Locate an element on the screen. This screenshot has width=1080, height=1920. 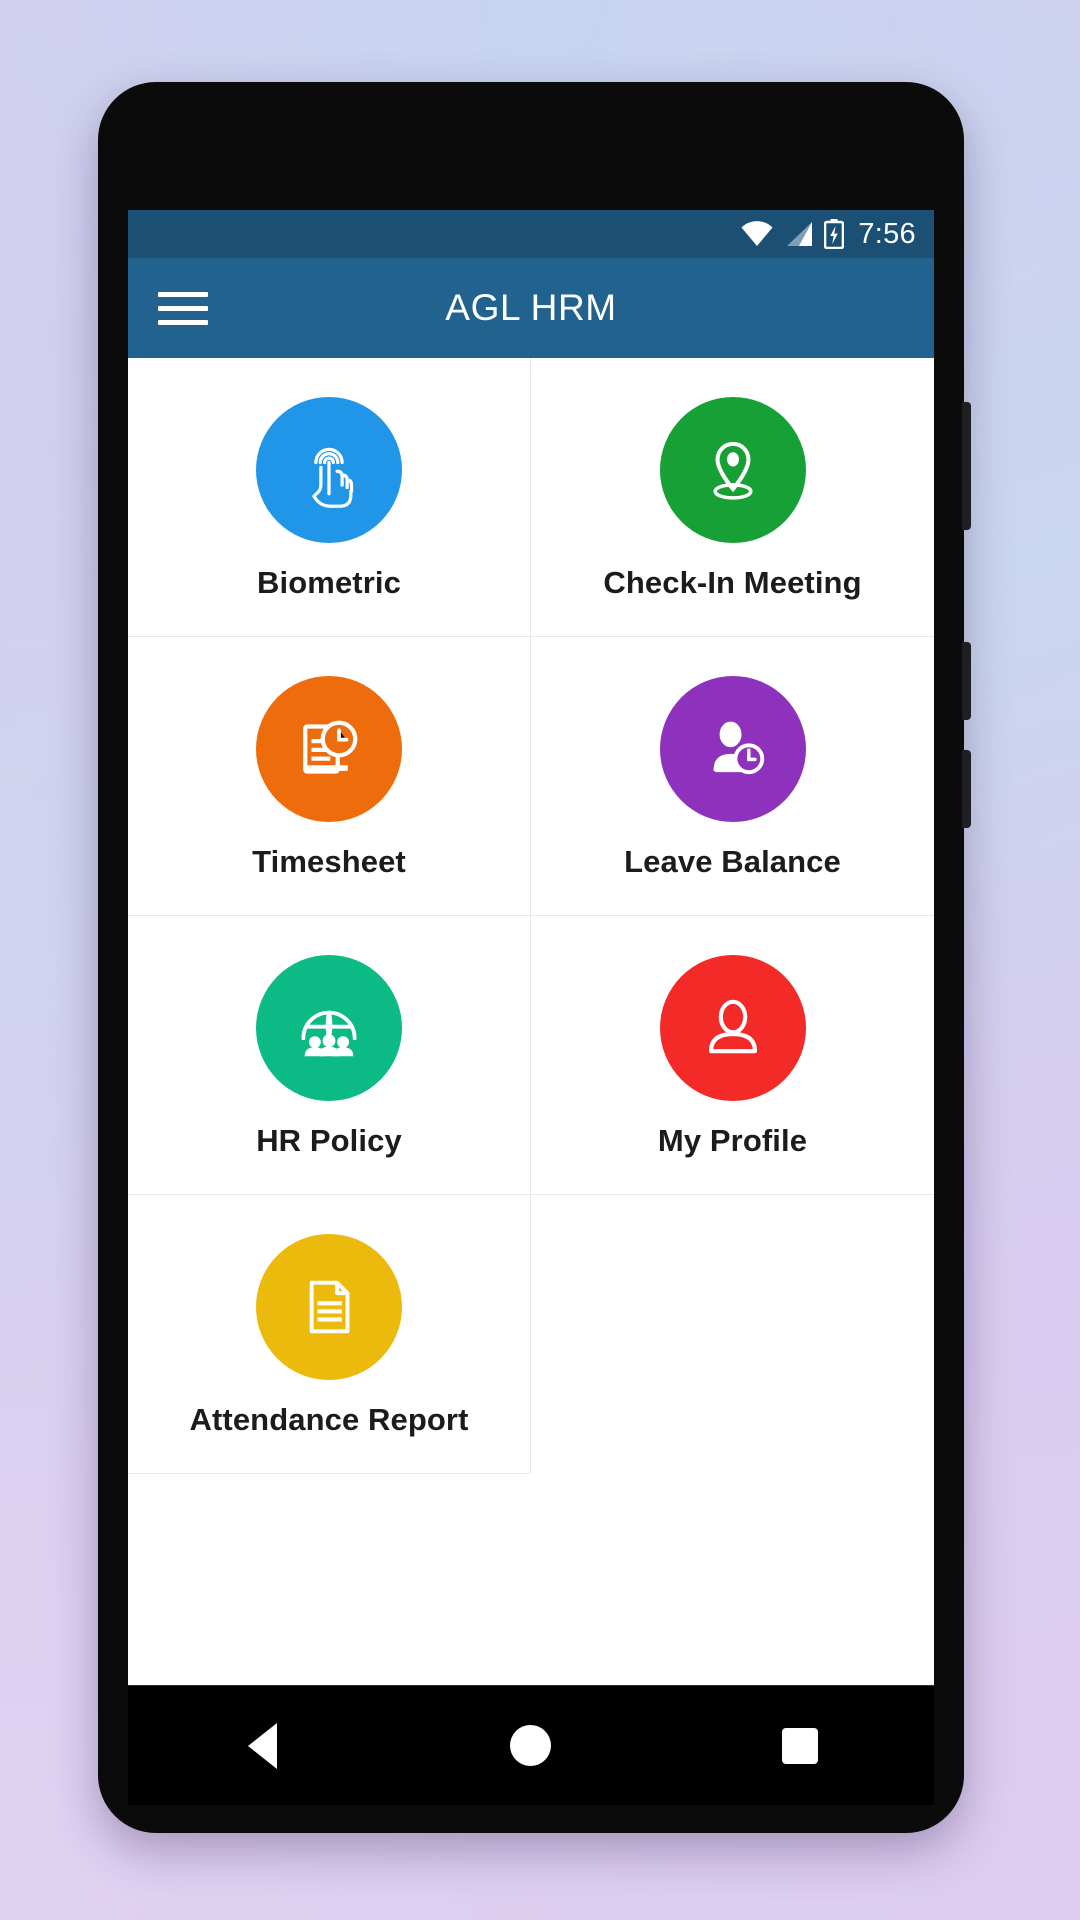
app-toolbar: AGL HRM is located at coordinates (531, 308).